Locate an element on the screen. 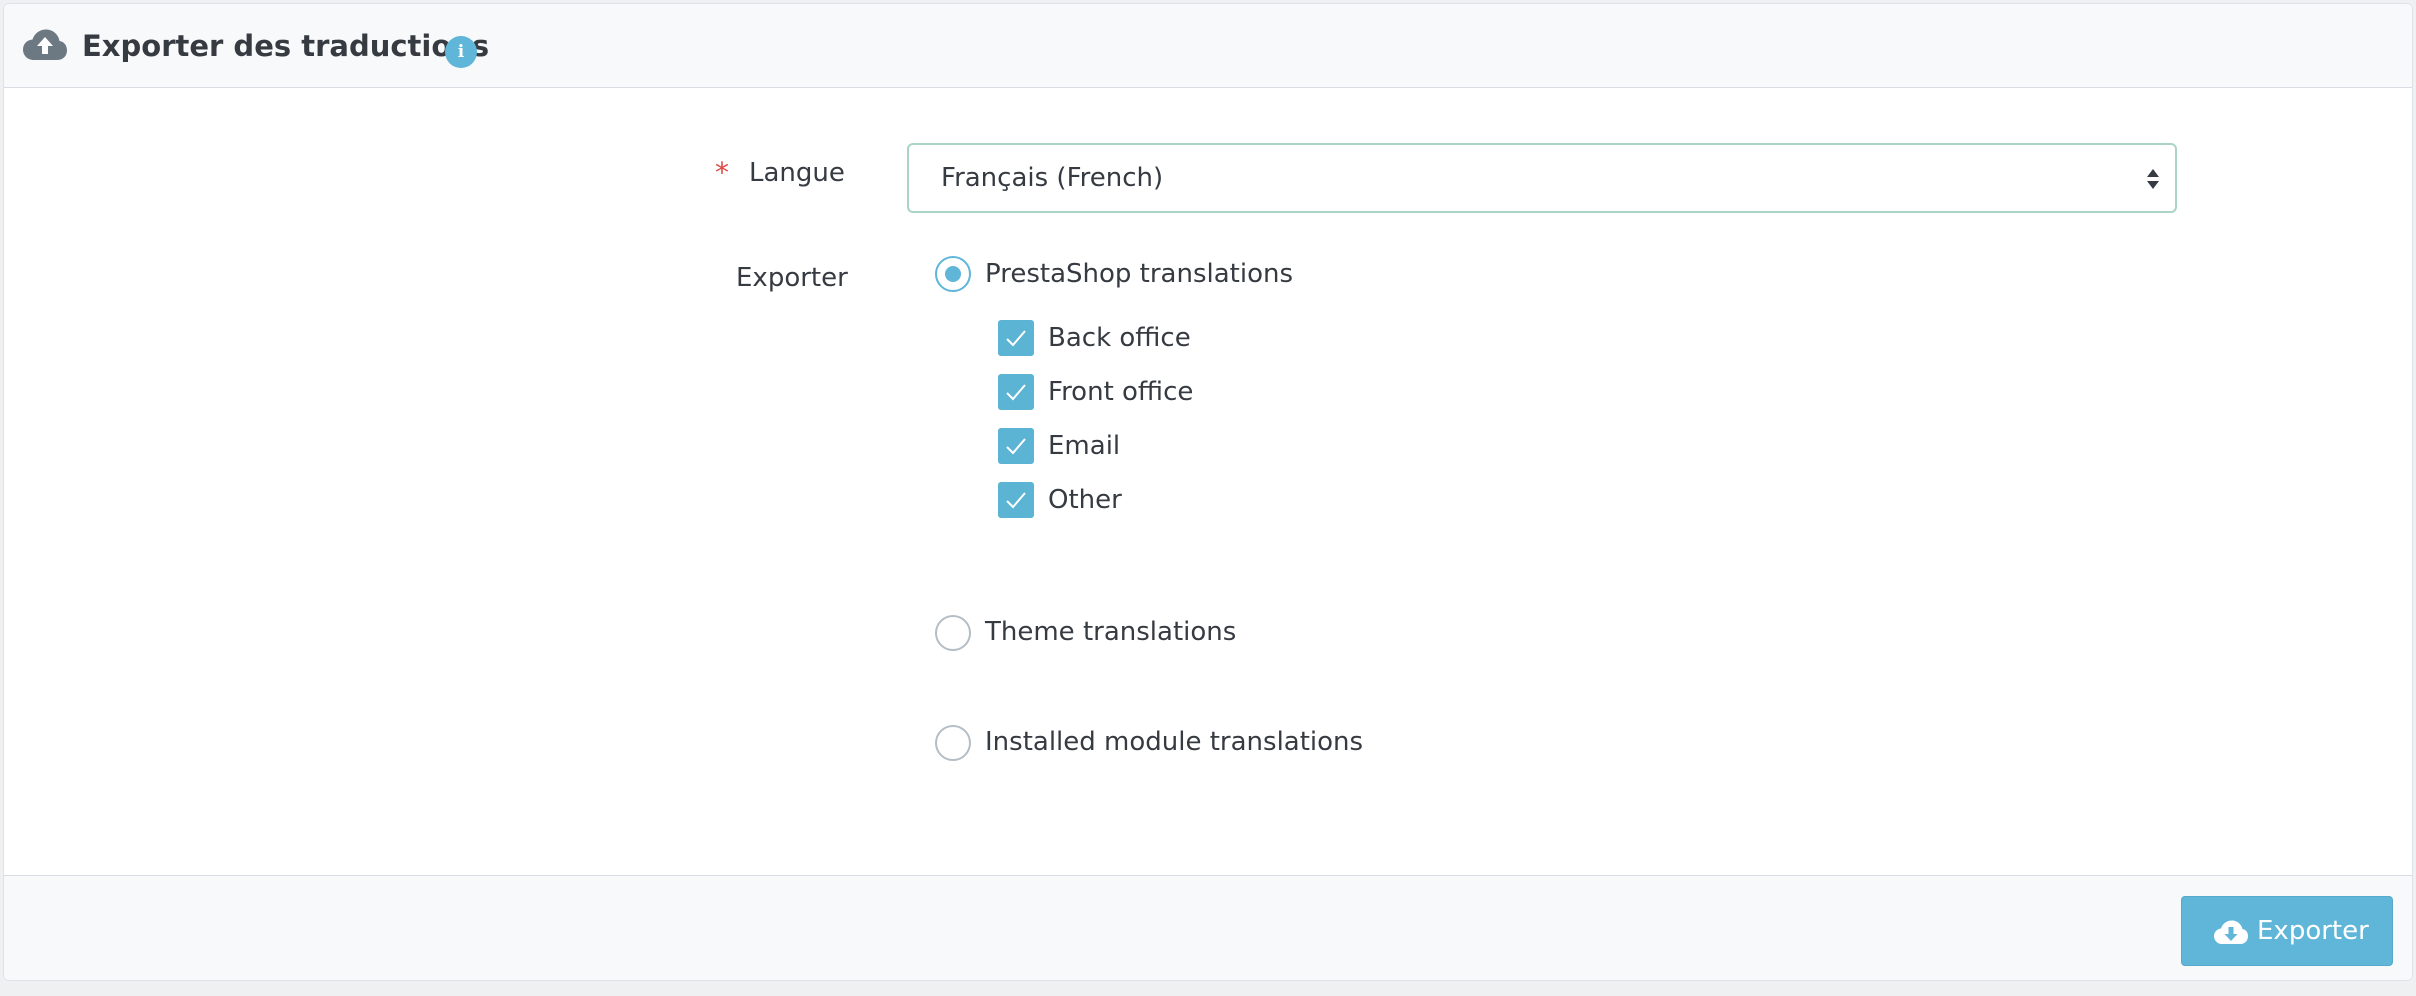 The image size is (2416, 996). export-button-label: Exporter is located at coordinates (2313, 931).